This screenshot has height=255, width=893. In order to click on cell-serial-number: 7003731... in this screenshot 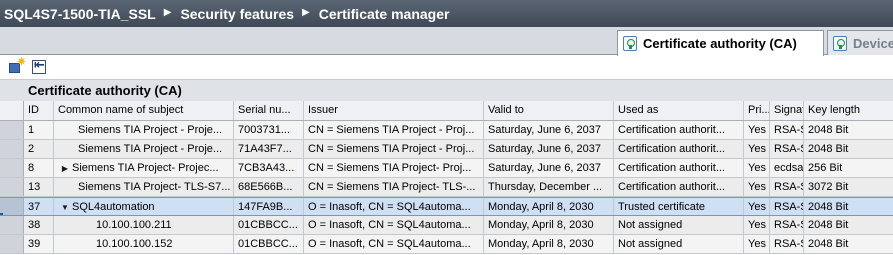, I will do `click(269, 130)`.